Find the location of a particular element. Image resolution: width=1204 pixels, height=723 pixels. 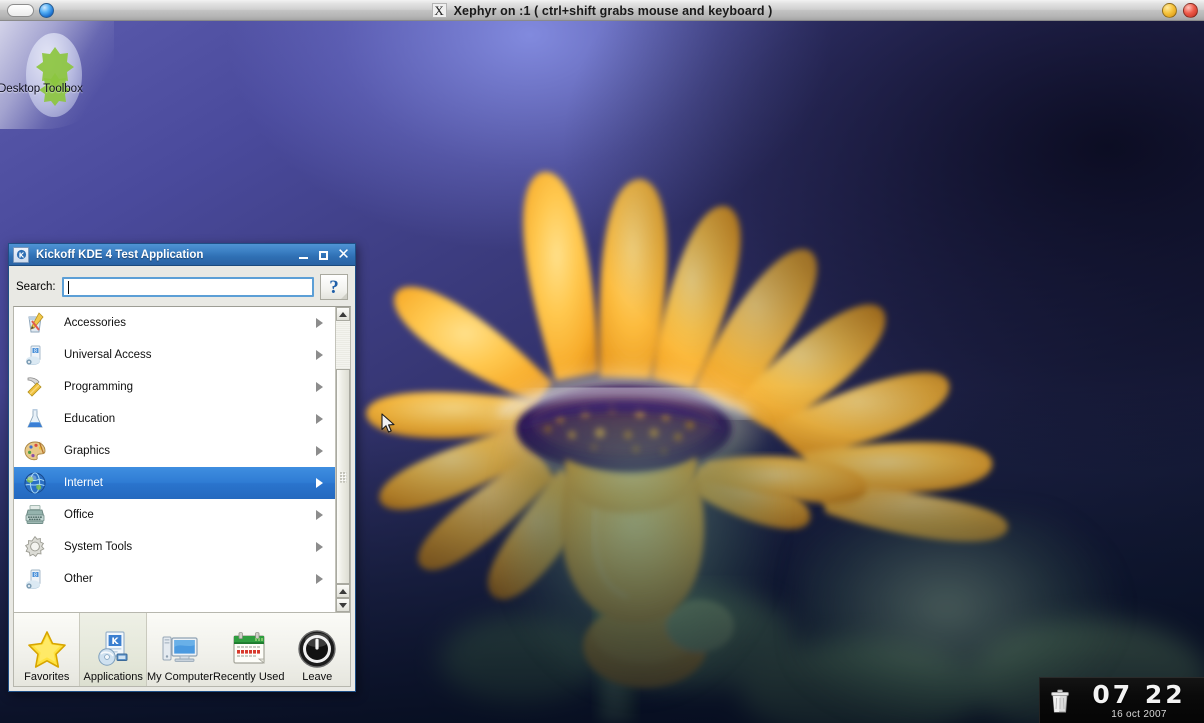

kickoff-app-icon: K is located at coordinates (21, 254).